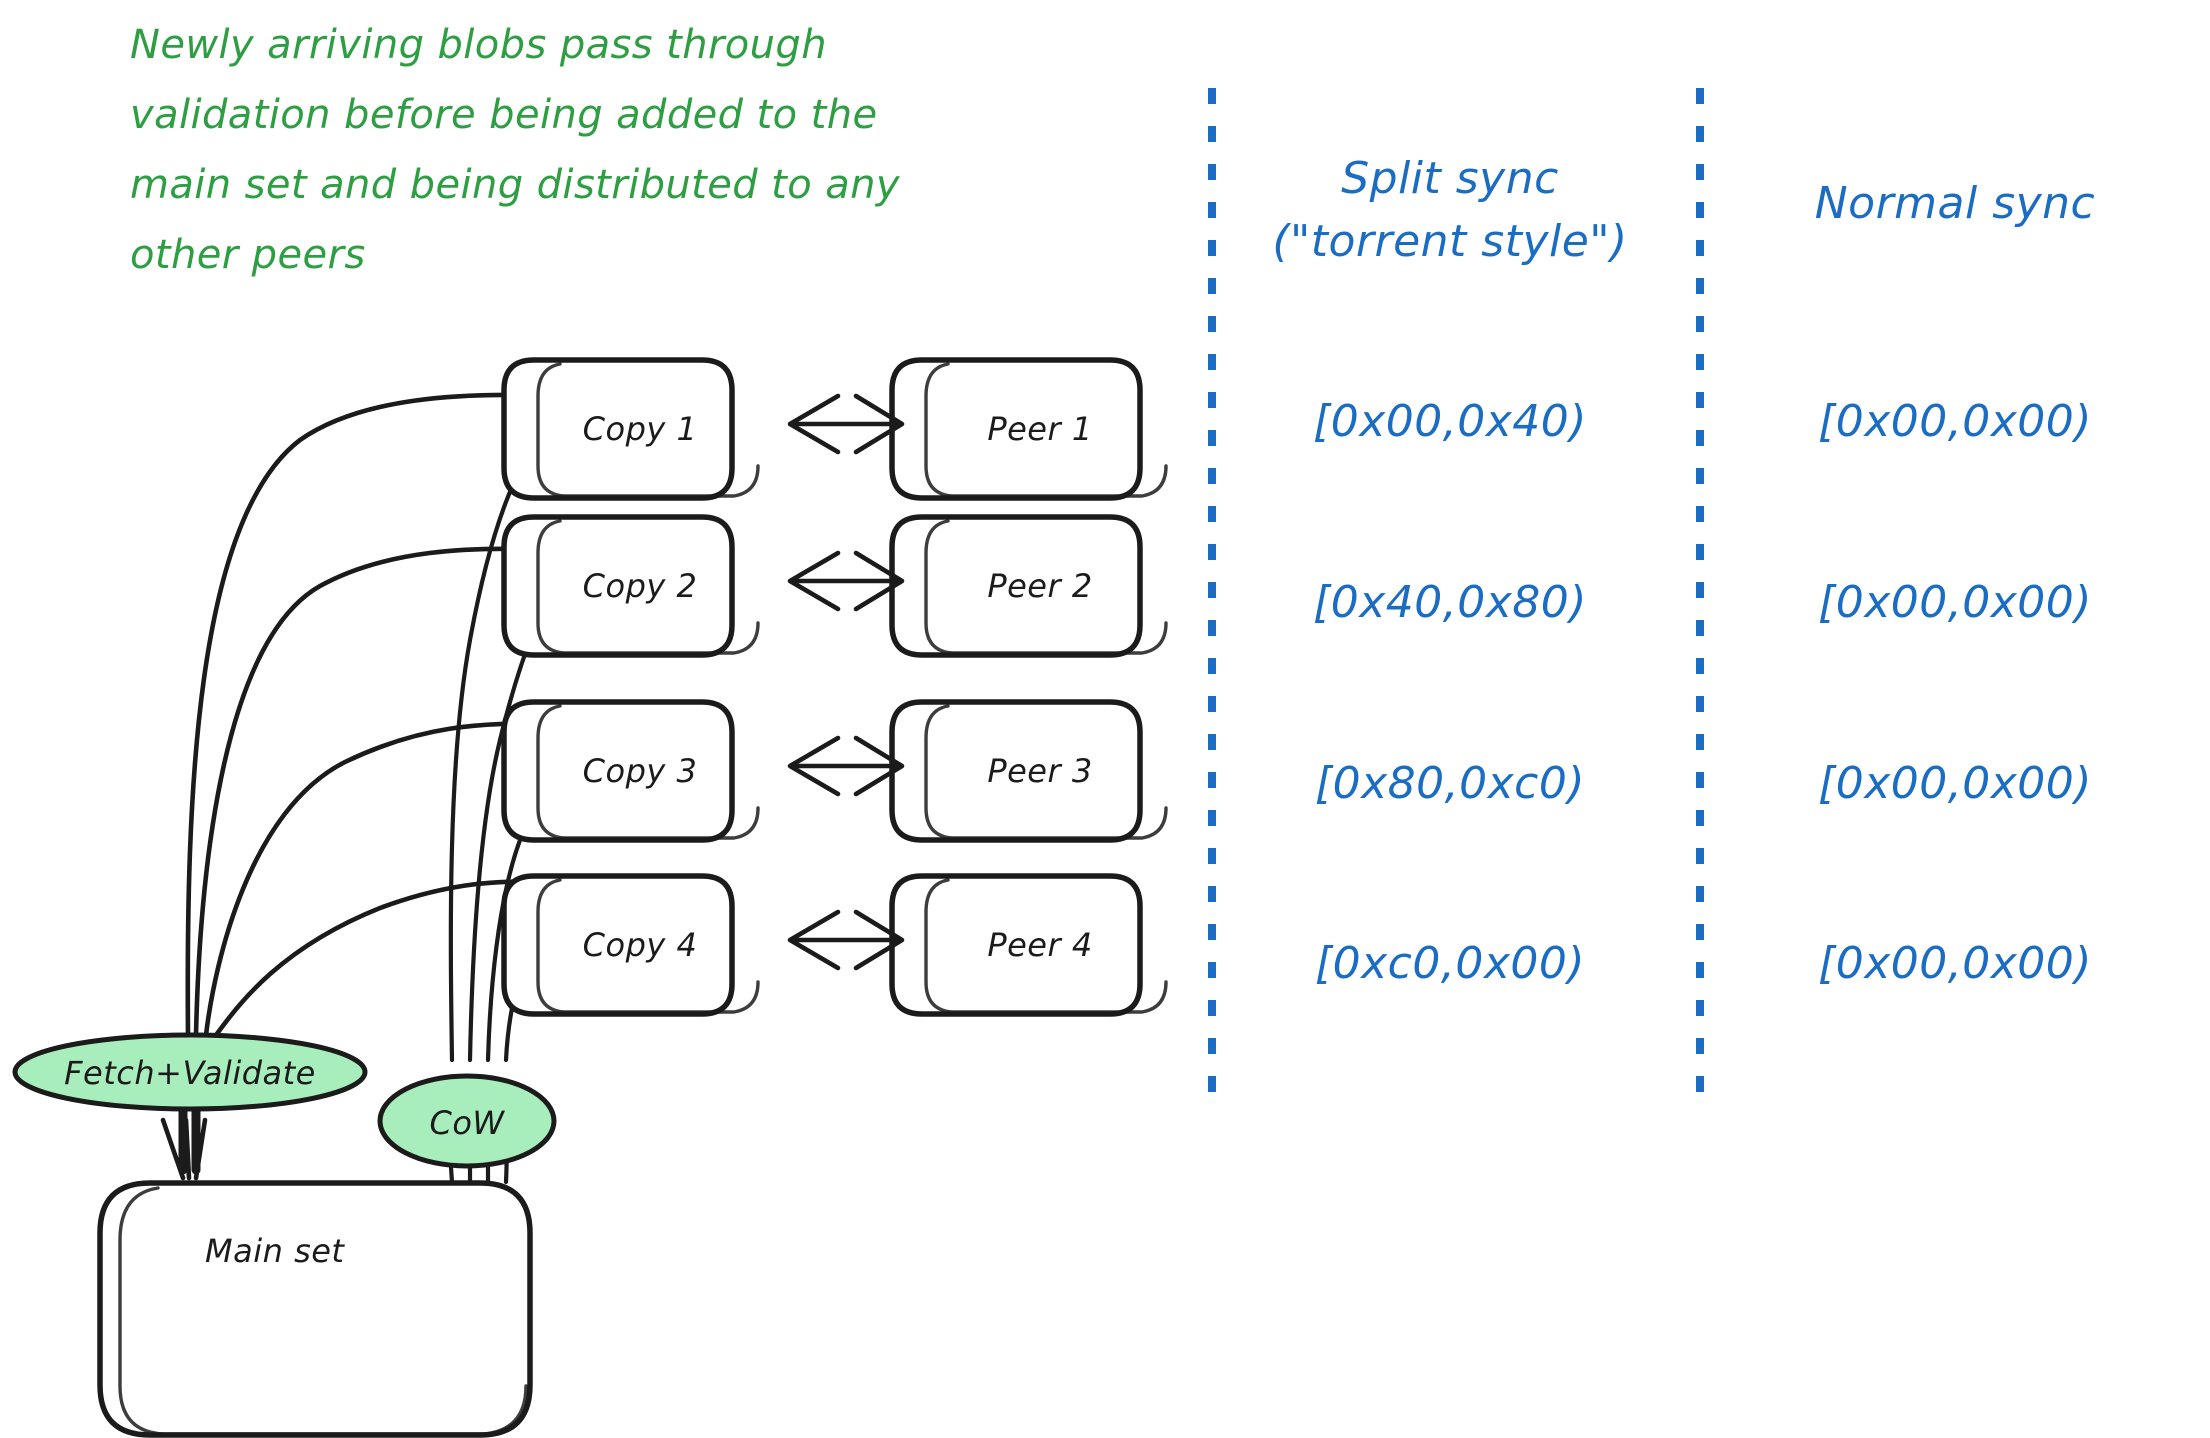 Image resolution: width=2210 pixels, height=1438 pixels. Describe the element at coordinates (640, 586) in the screenshot. I see `copy-label-2: Copy 2` at that location.